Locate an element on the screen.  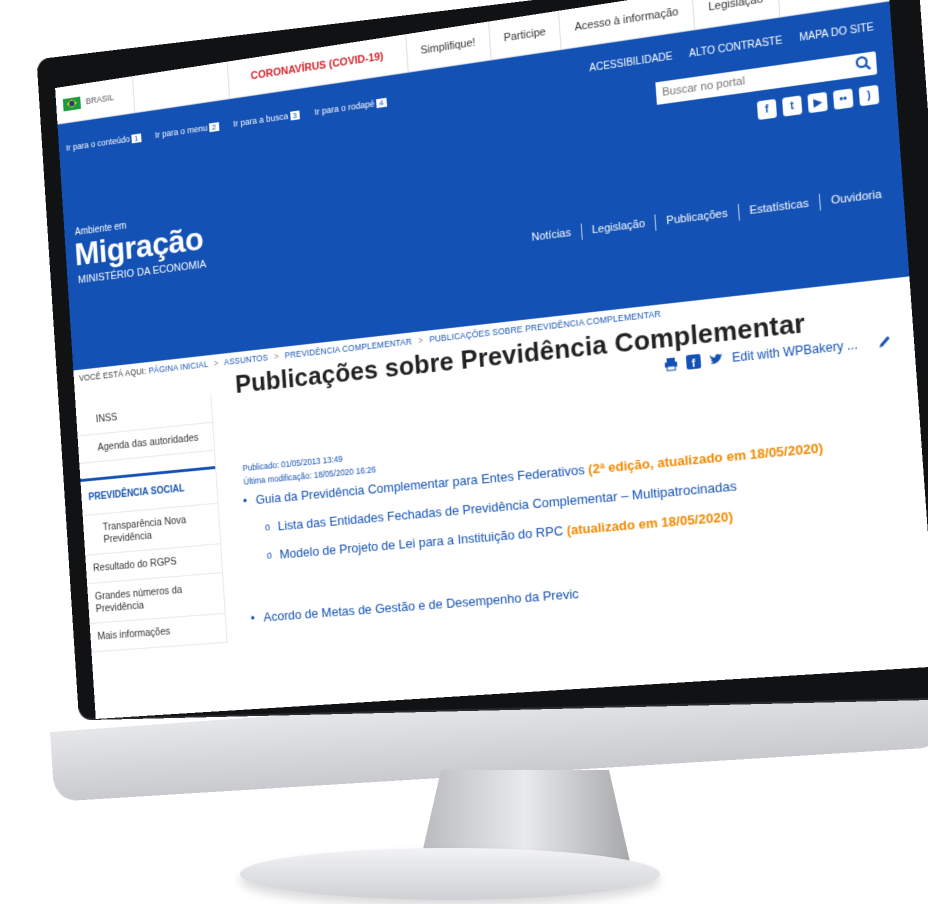
acessibilidade-link: ACESSIBILIDADE is located at coordinates (631, 62).